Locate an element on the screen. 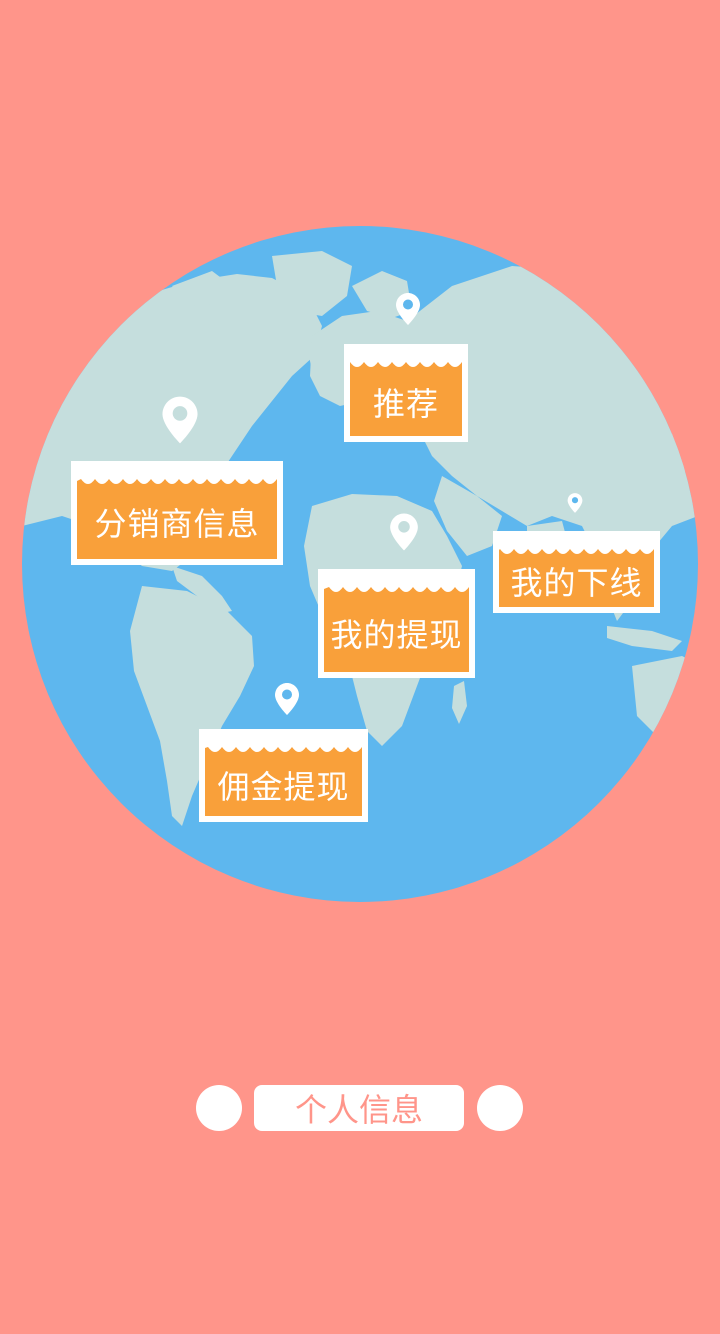  recommend-label: 推荐 is located at coordinates (405, 404).